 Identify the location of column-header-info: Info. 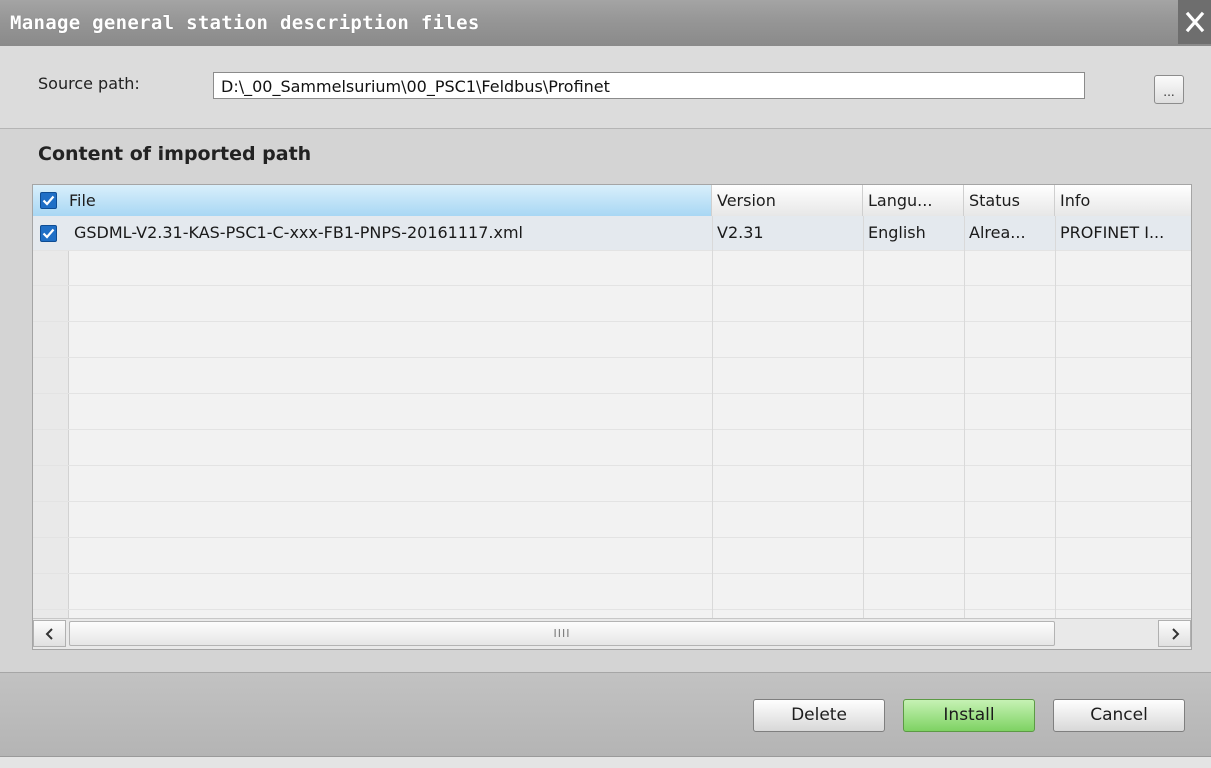
(1123, 200).